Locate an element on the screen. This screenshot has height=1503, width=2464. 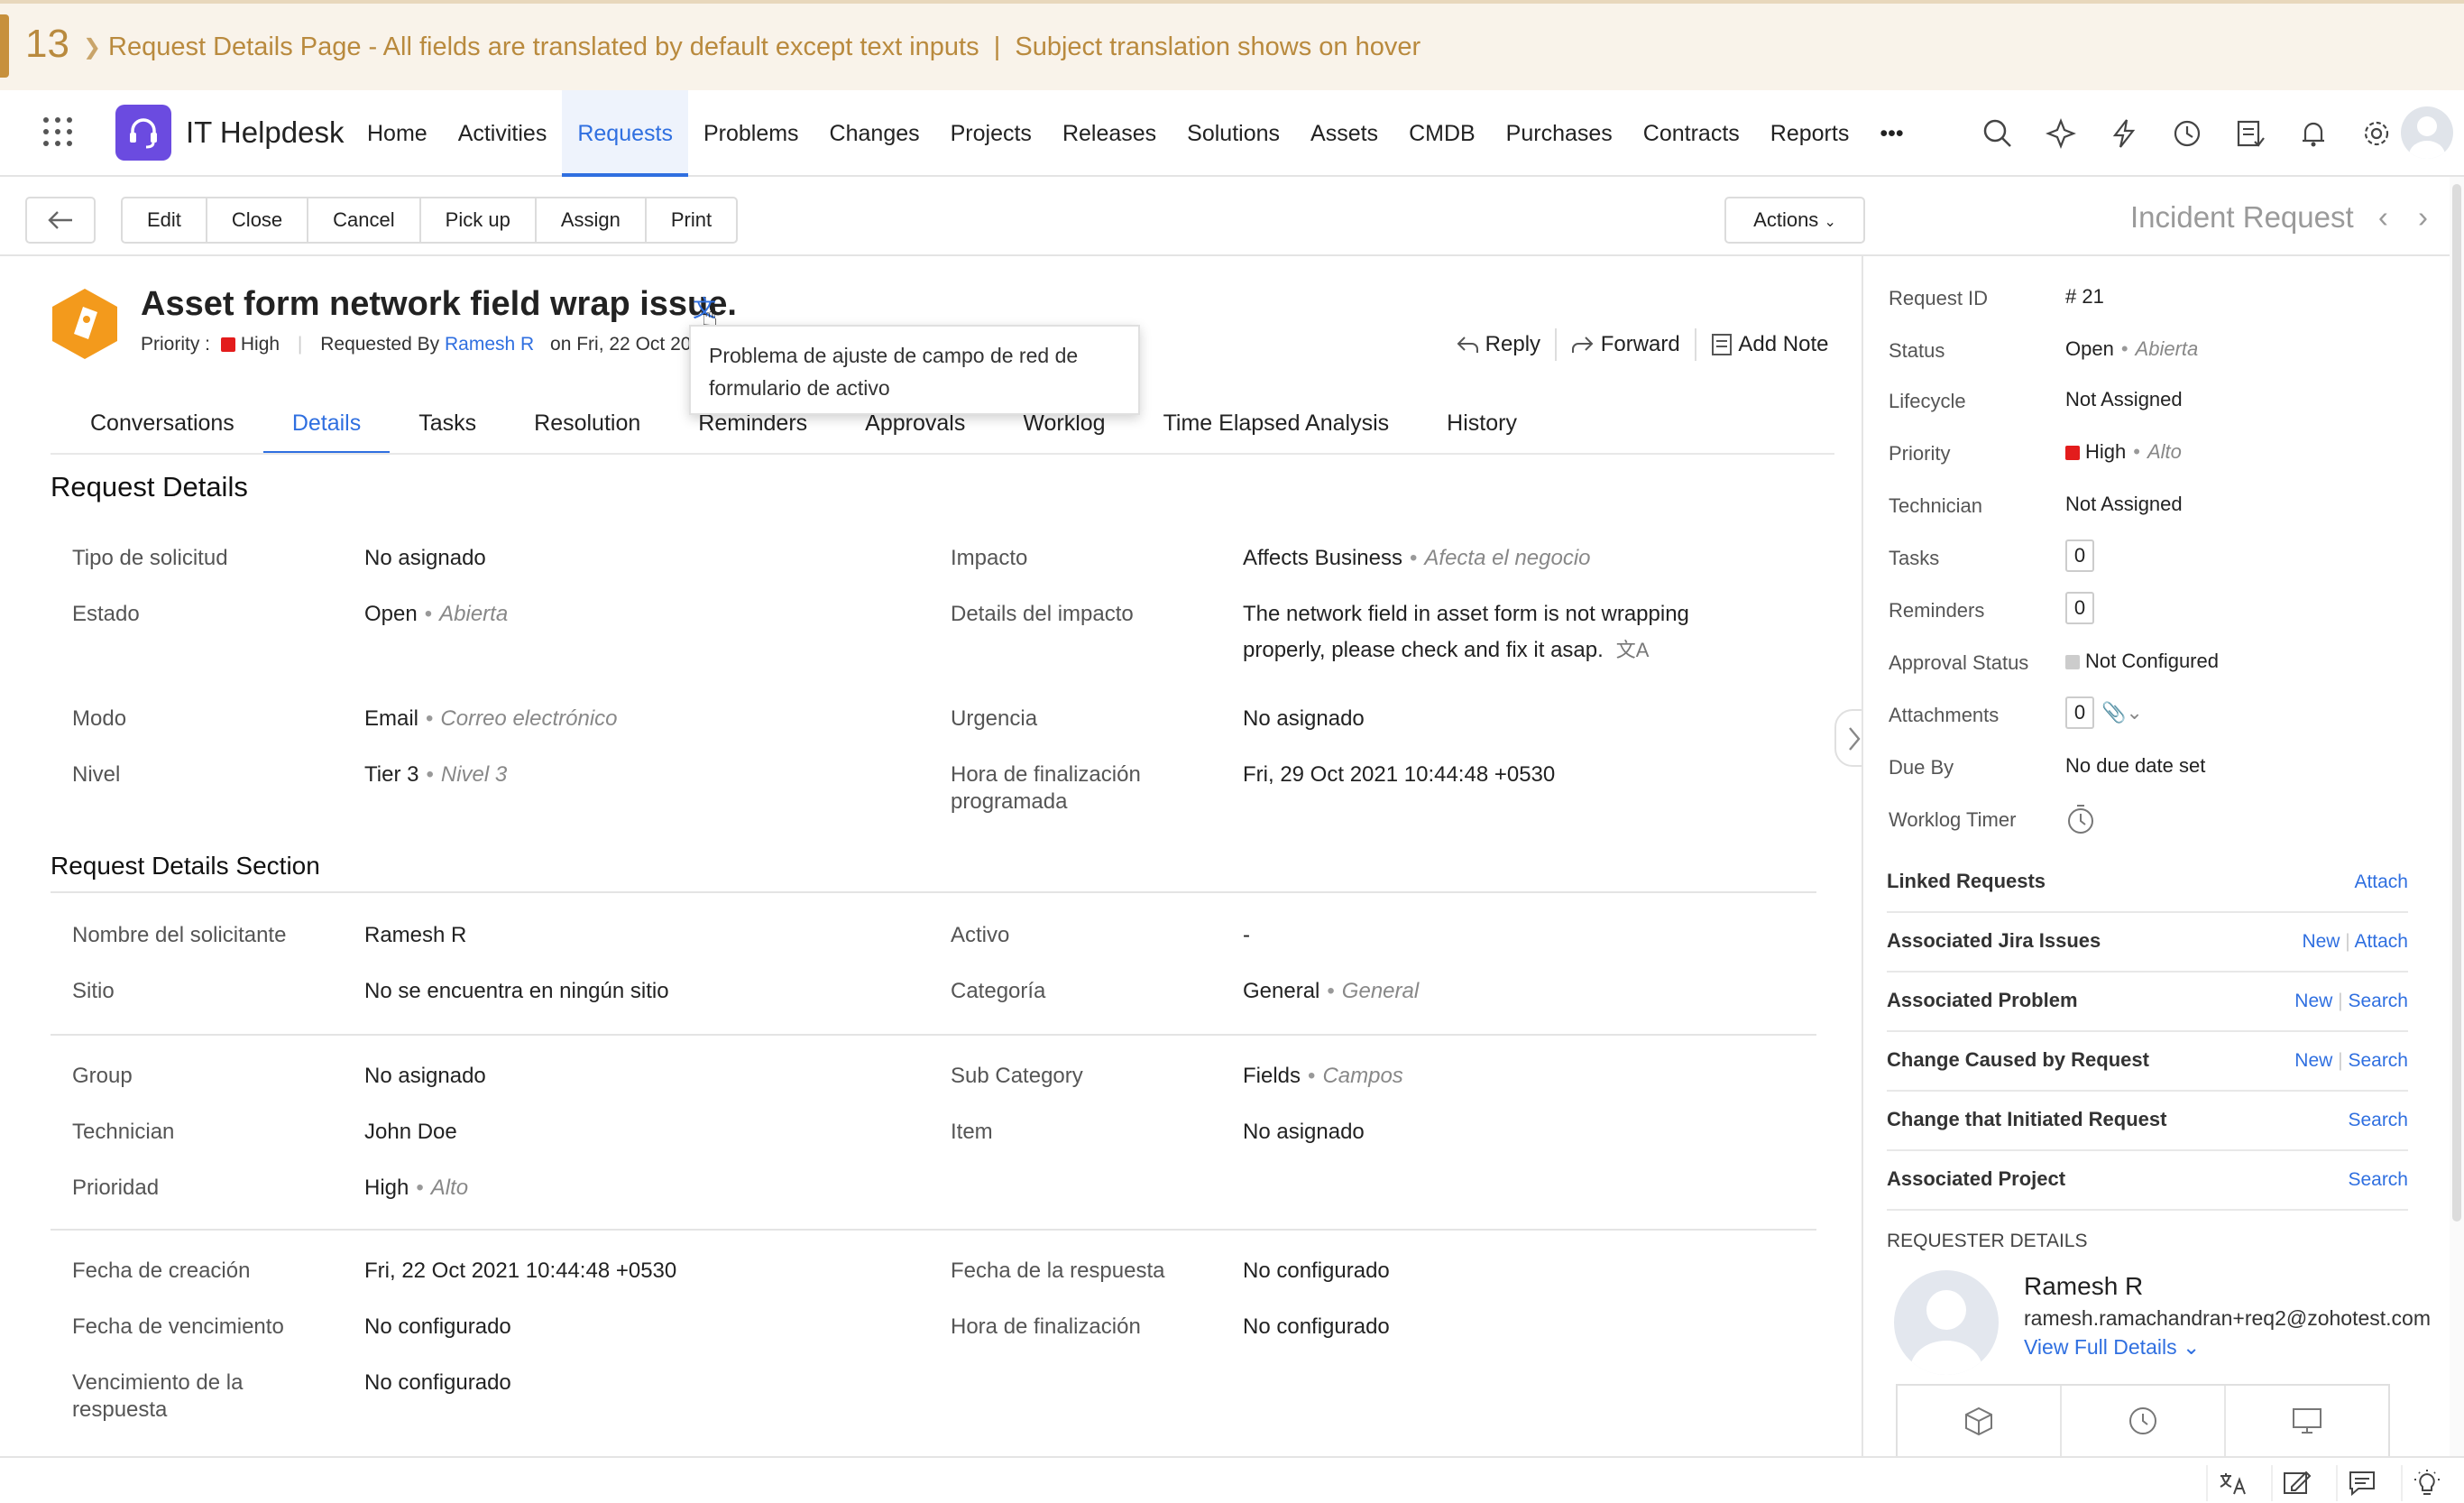
nav-contracts: Contracts is located at coordinates (1692, 133).